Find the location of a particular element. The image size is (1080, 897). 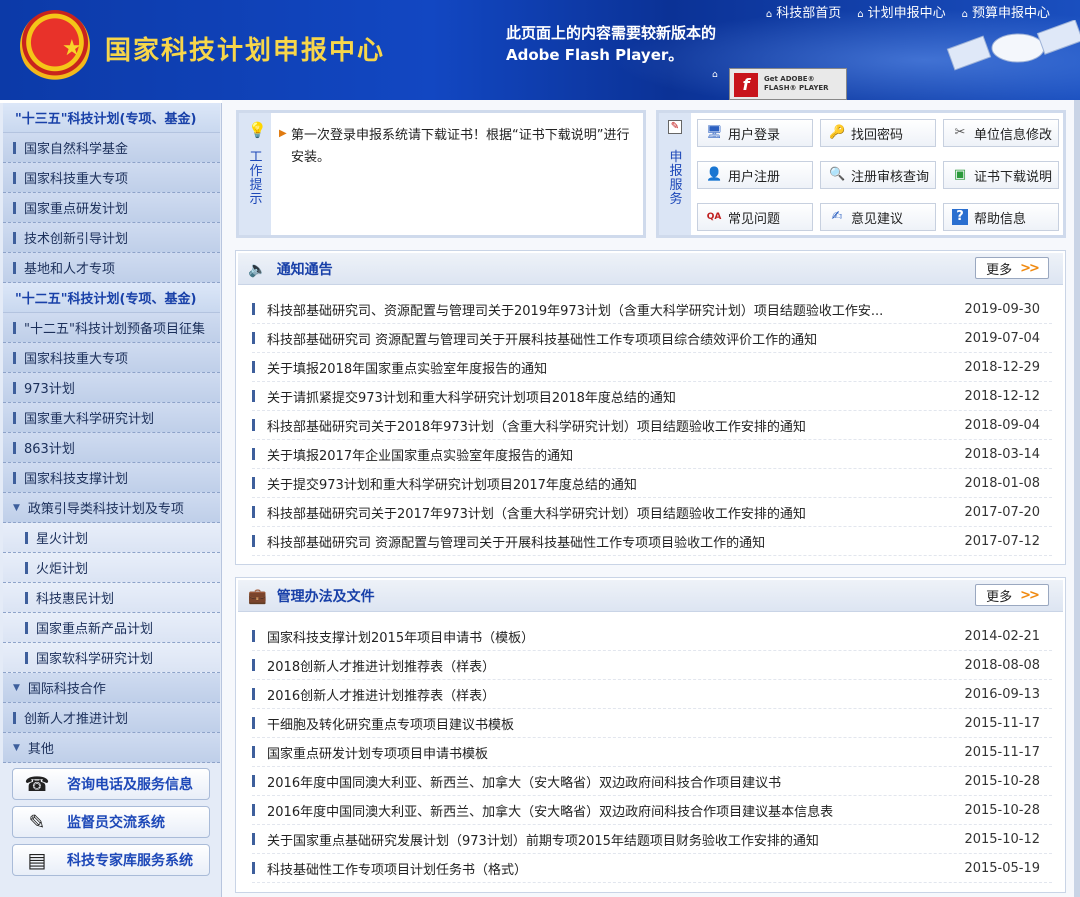

sidebar-item: 国家自然科学基金 is located at coordinates (111, 148).